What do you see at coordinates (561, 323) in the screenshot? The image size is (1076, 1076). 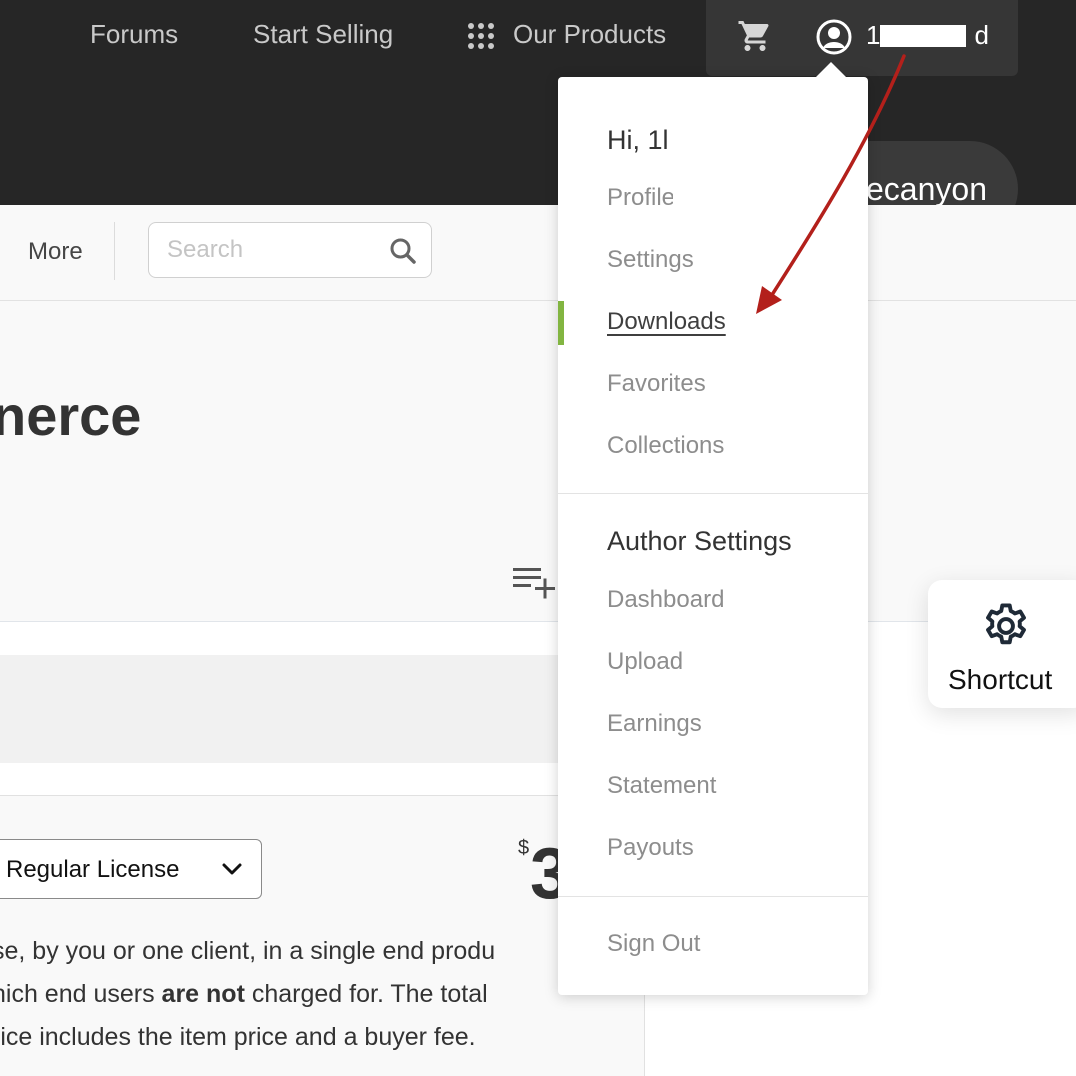 I see `active-indicator` at bounding box center [561, 323].